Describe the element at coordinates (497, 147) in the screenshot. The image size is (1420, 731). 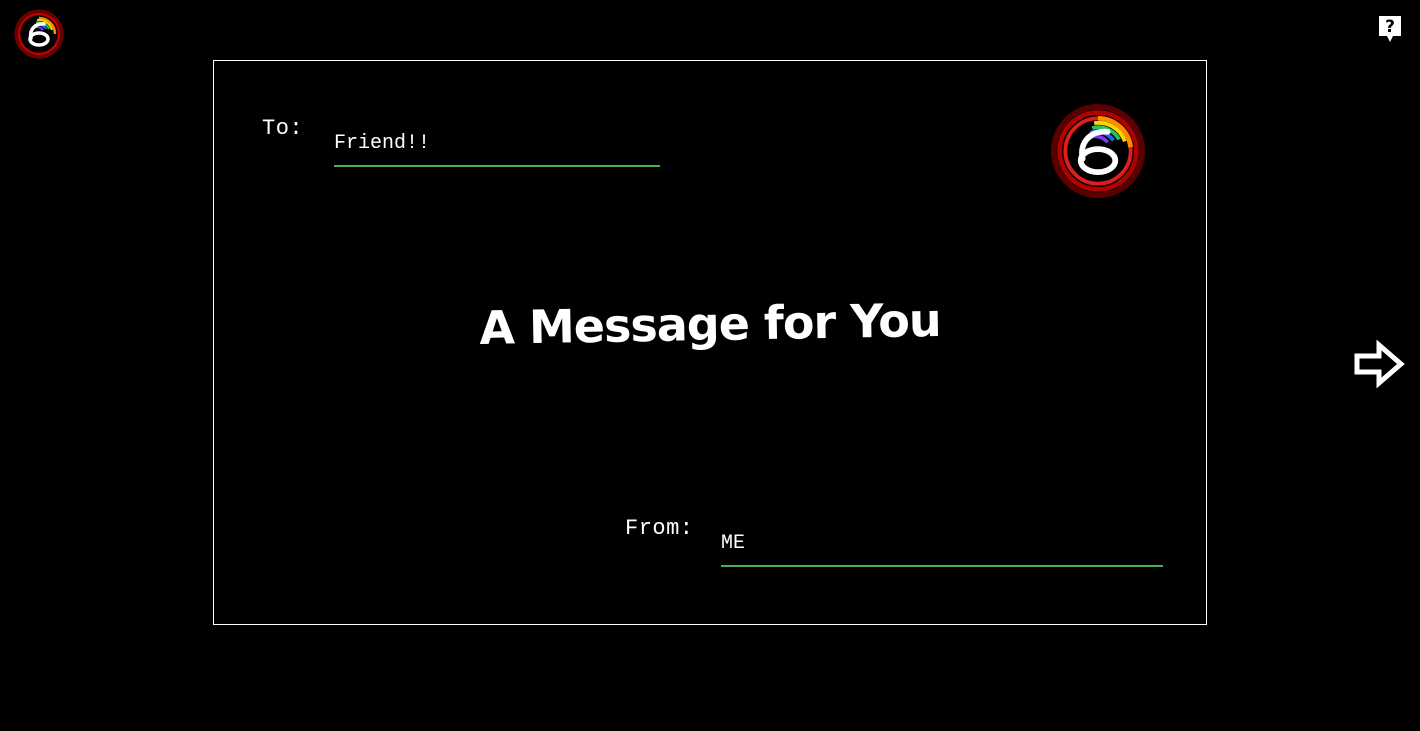
I see `to-input` at that location.